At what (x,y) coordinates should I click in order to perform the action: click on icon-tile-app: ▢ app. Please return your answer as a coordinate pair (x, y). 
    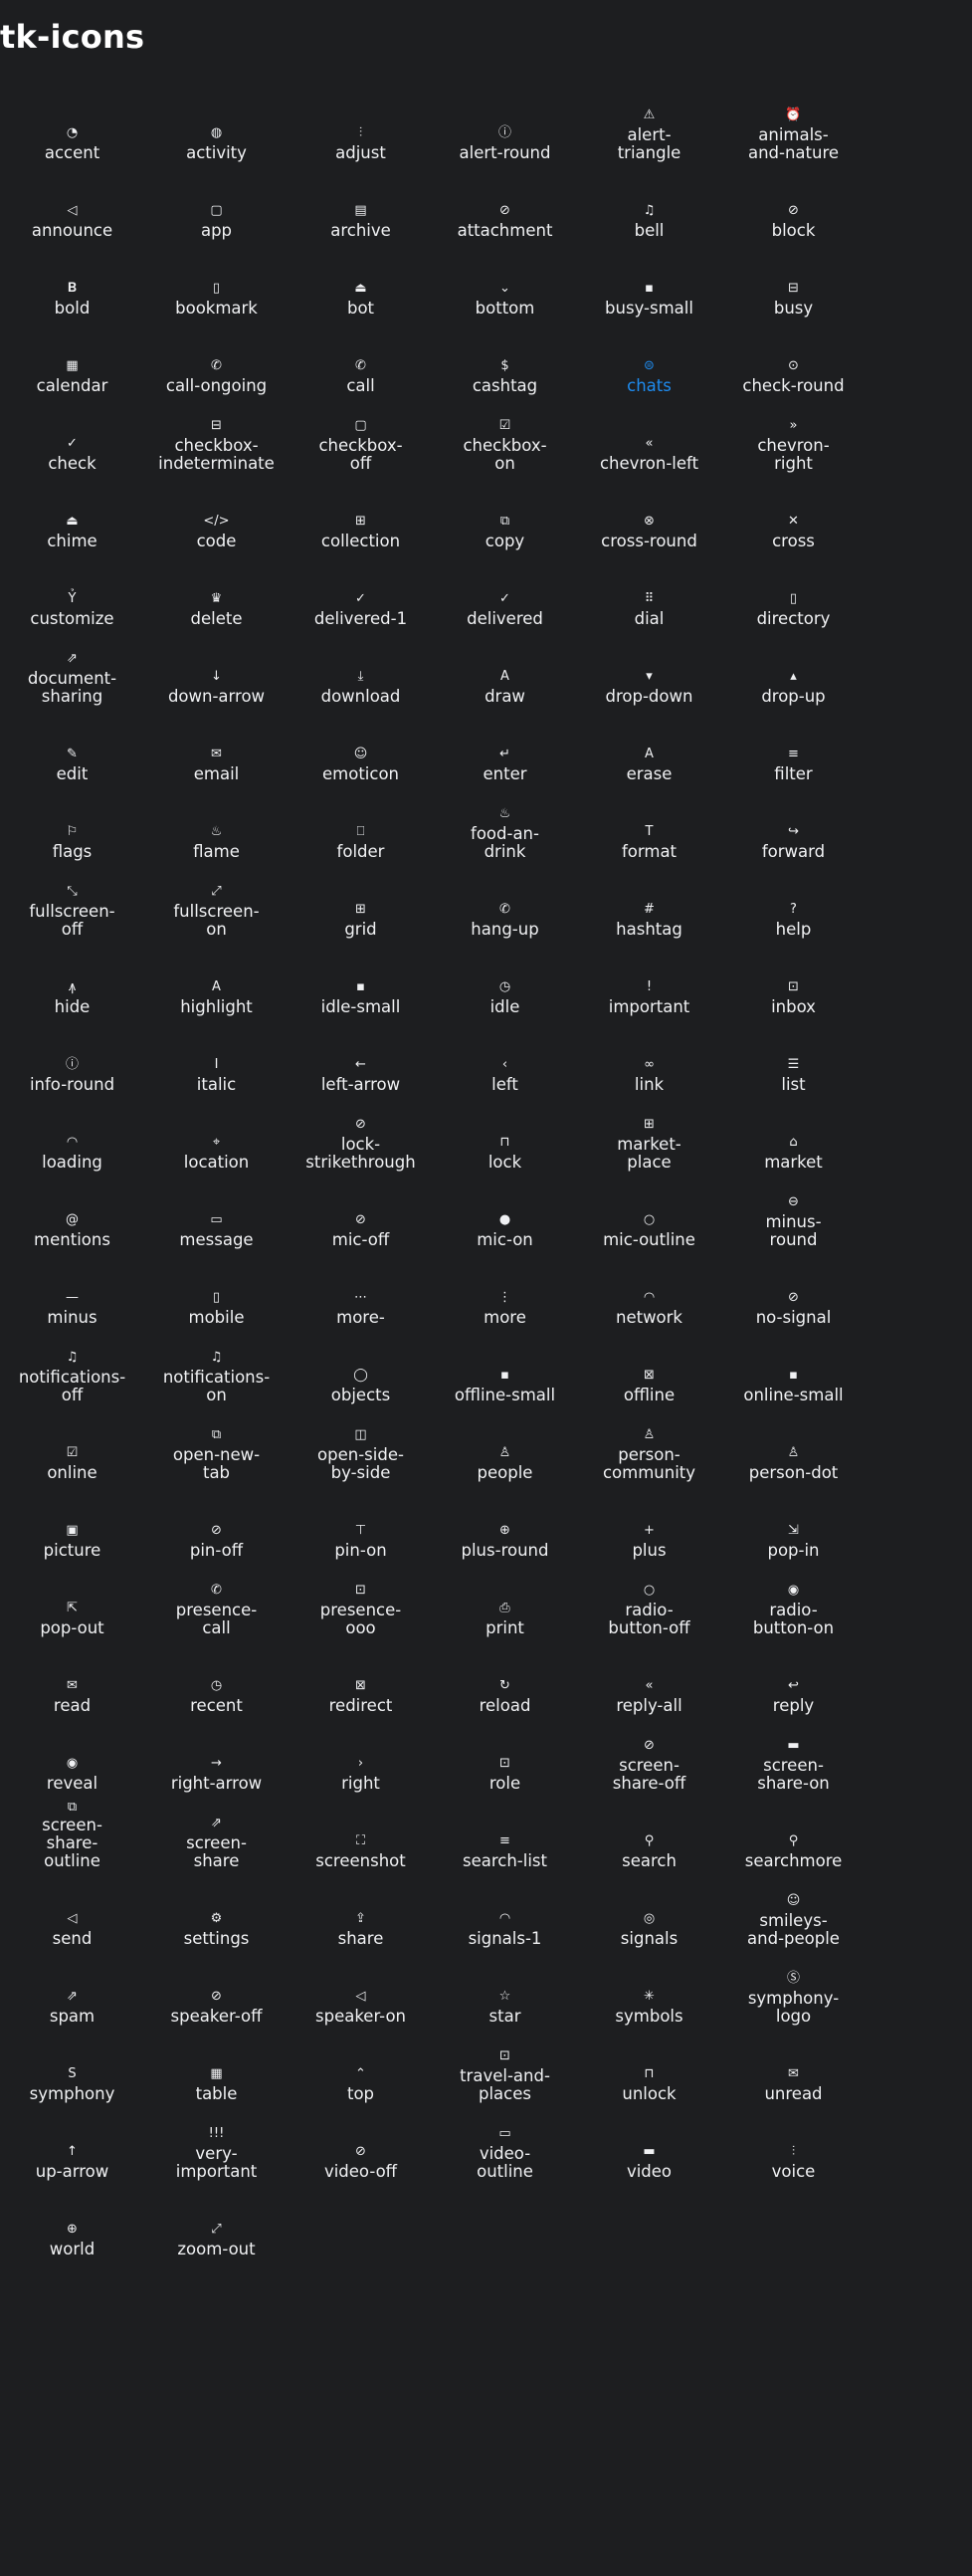
    Looking at the image, I should click on (216, 219).